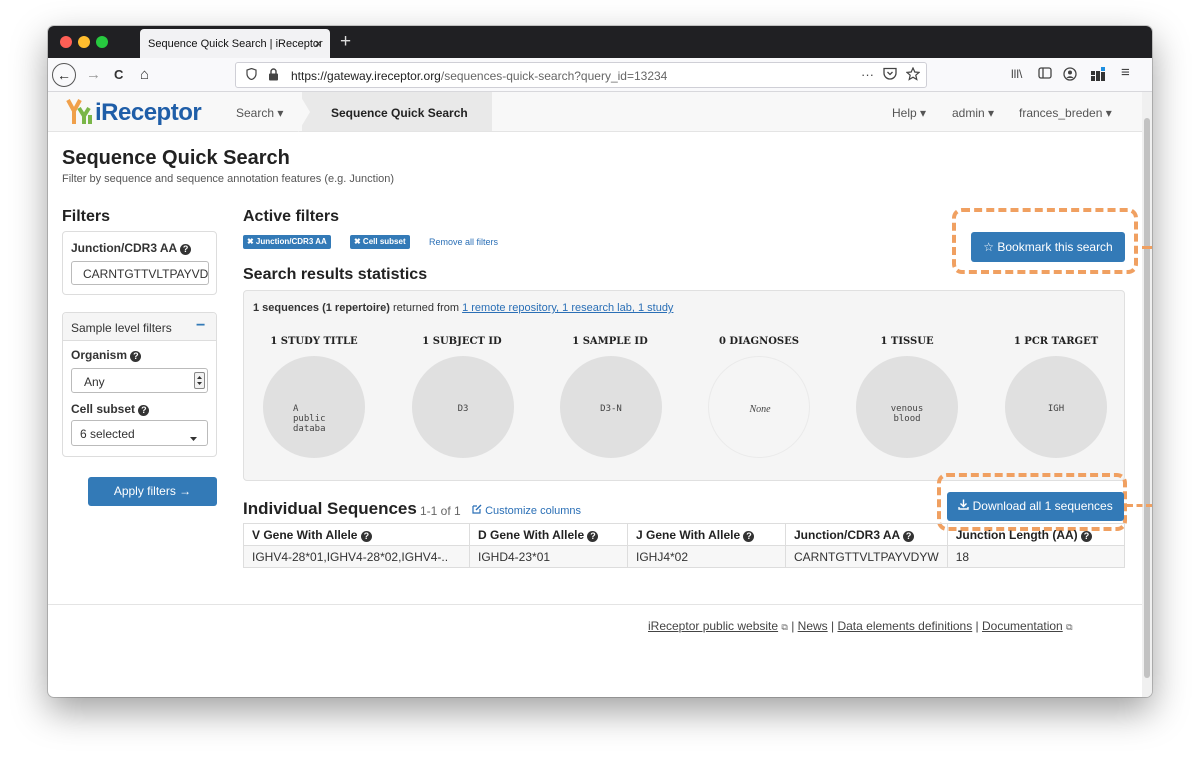 The image size is (1200, 766). What do you see at coordinates (148, 112) in the screenshot?
I see `logo-text: iReceptor` at bounding box center [148, 112].